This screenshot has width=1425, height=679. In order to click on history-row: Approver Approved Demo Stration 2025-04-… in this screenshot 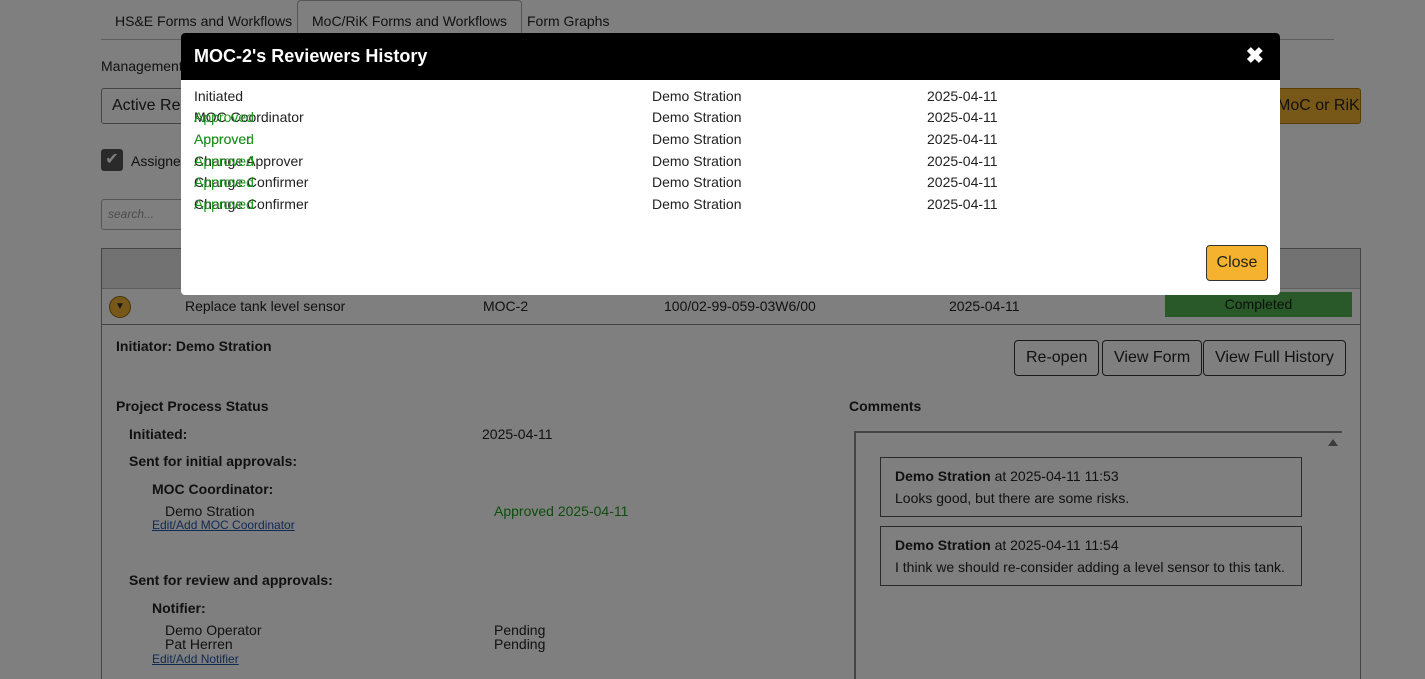, I will do `click(730, 141)`.